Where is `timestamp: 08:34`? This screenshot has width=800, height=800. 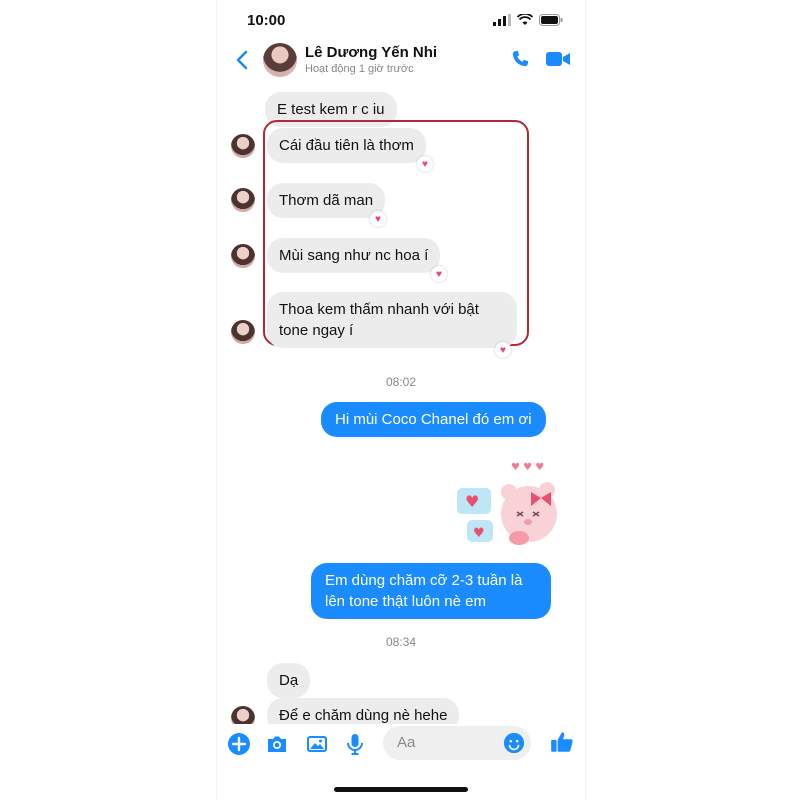 timestamp: 08:34 is located at coordinates (401, 642).